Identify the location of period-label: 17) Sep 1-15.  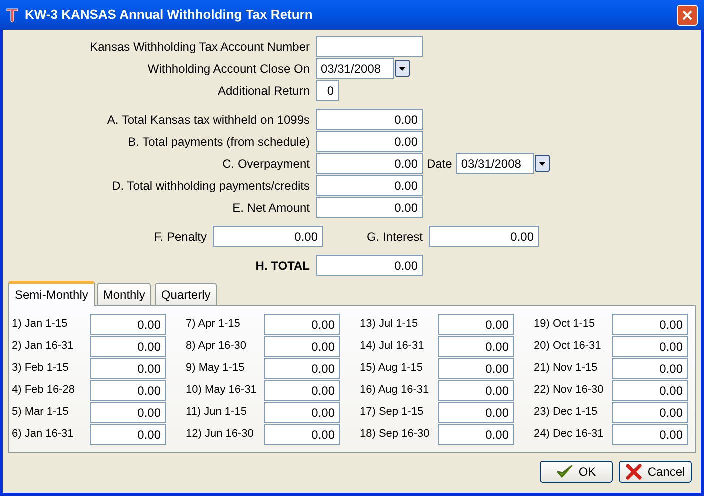
(392, 412).